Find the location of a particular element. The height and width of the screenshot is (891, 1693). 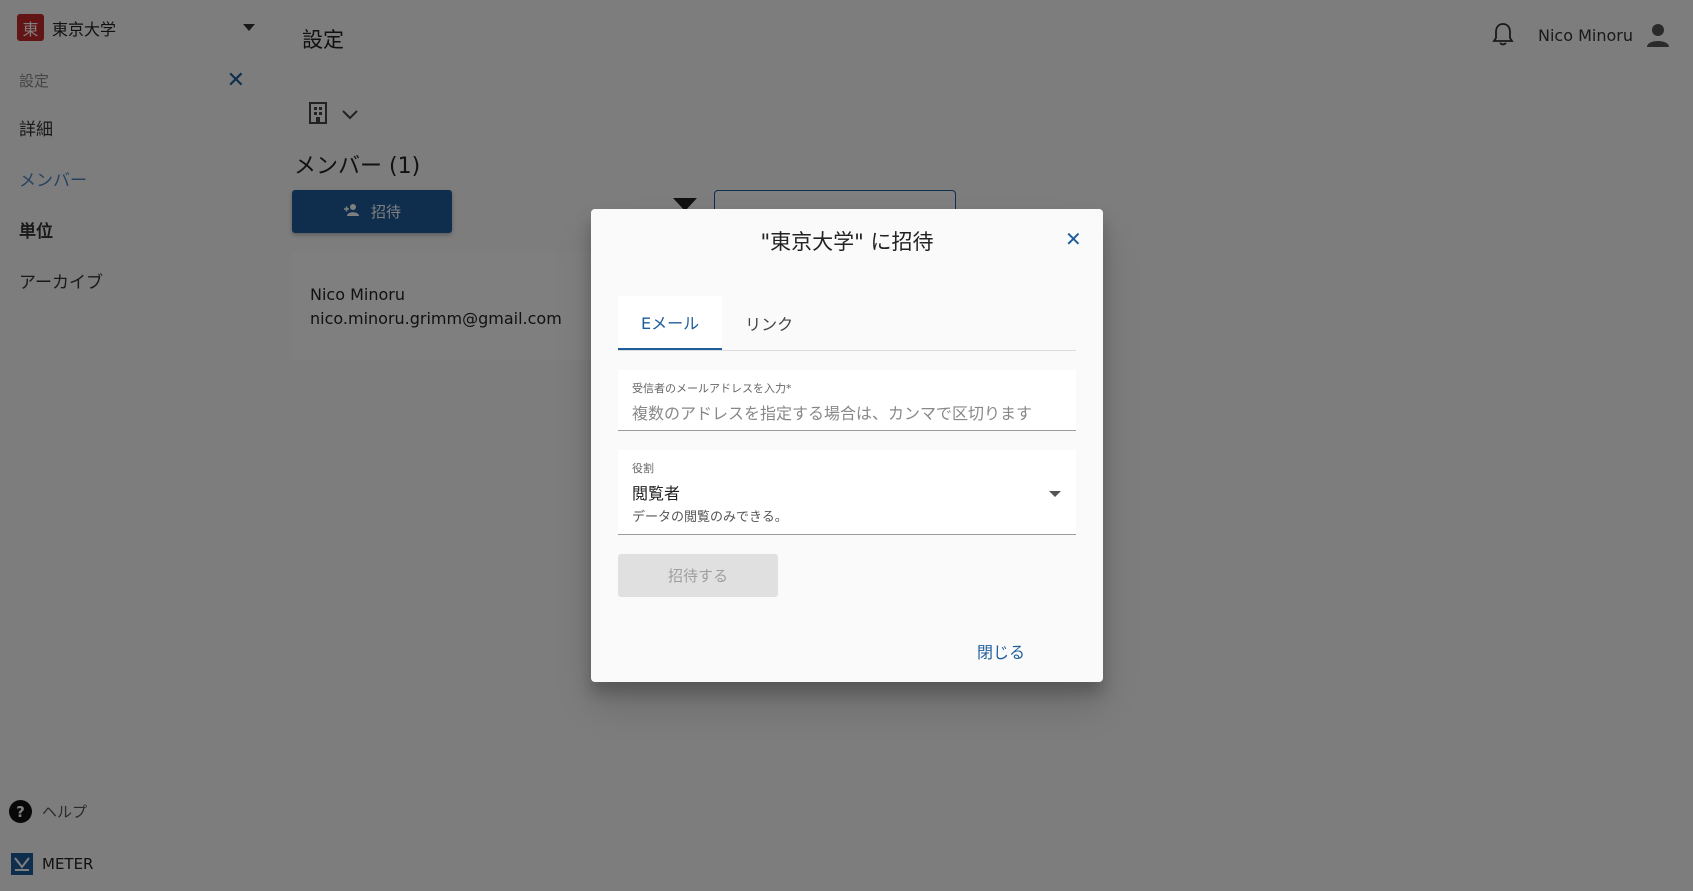

email-field-label: 受信者のメールアドレスを入力* is located at coordinates (712, 388).